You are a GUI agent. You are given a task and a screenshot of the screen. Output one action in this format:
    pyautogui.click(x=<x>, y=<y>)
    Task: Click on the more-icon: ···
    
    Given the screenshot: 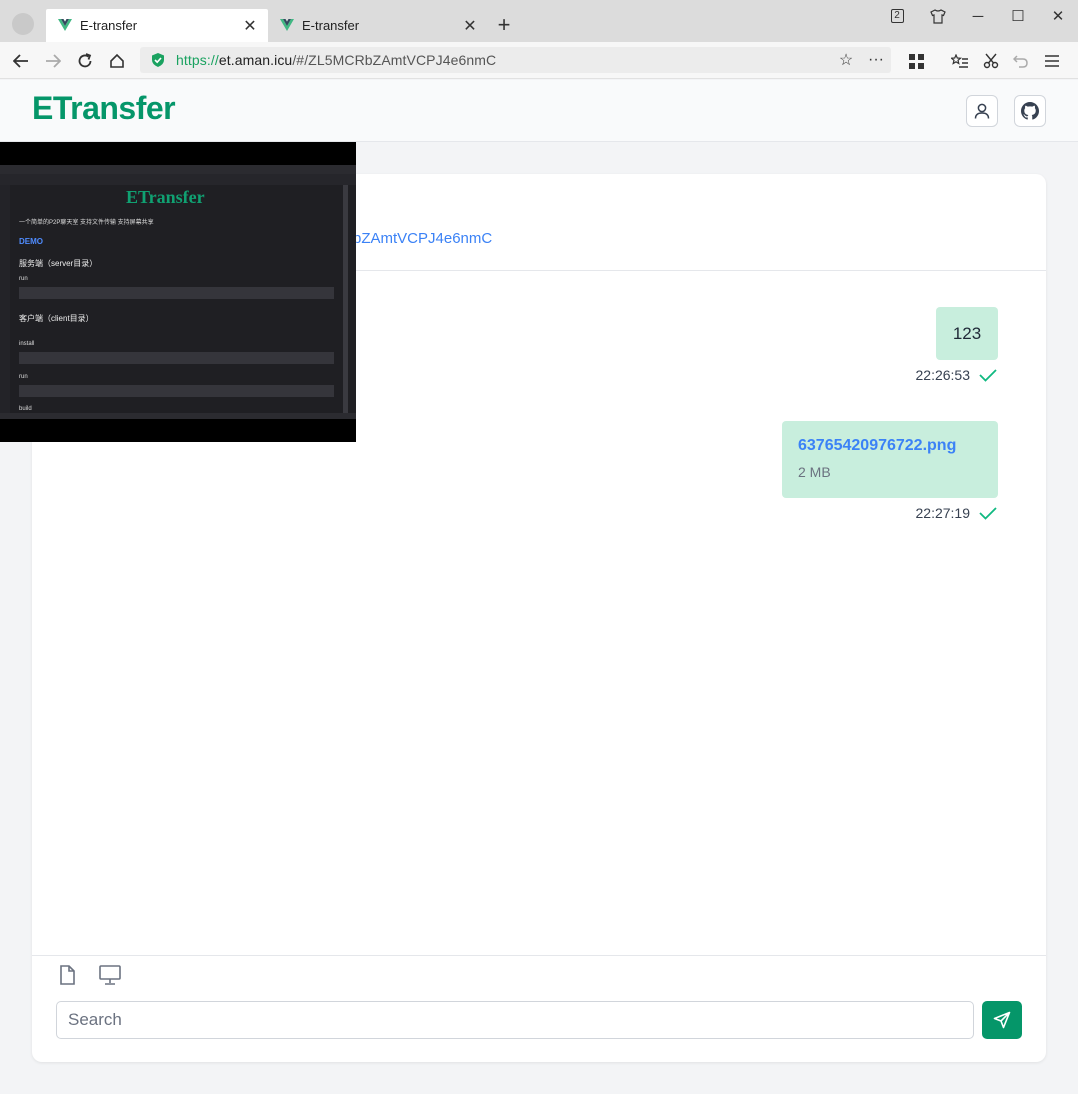 What is the action you would take?
    pyautogui.click(x=876, y=60)
    